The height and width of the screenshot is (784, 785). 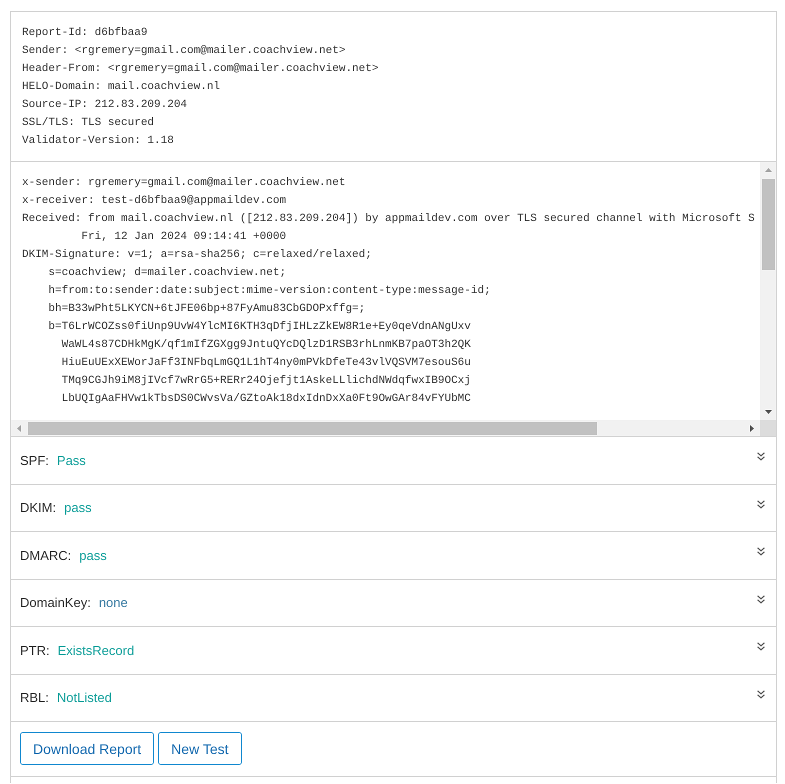 I want to click on accordion-header: DMARC: pass, so click(x=393, y=556).